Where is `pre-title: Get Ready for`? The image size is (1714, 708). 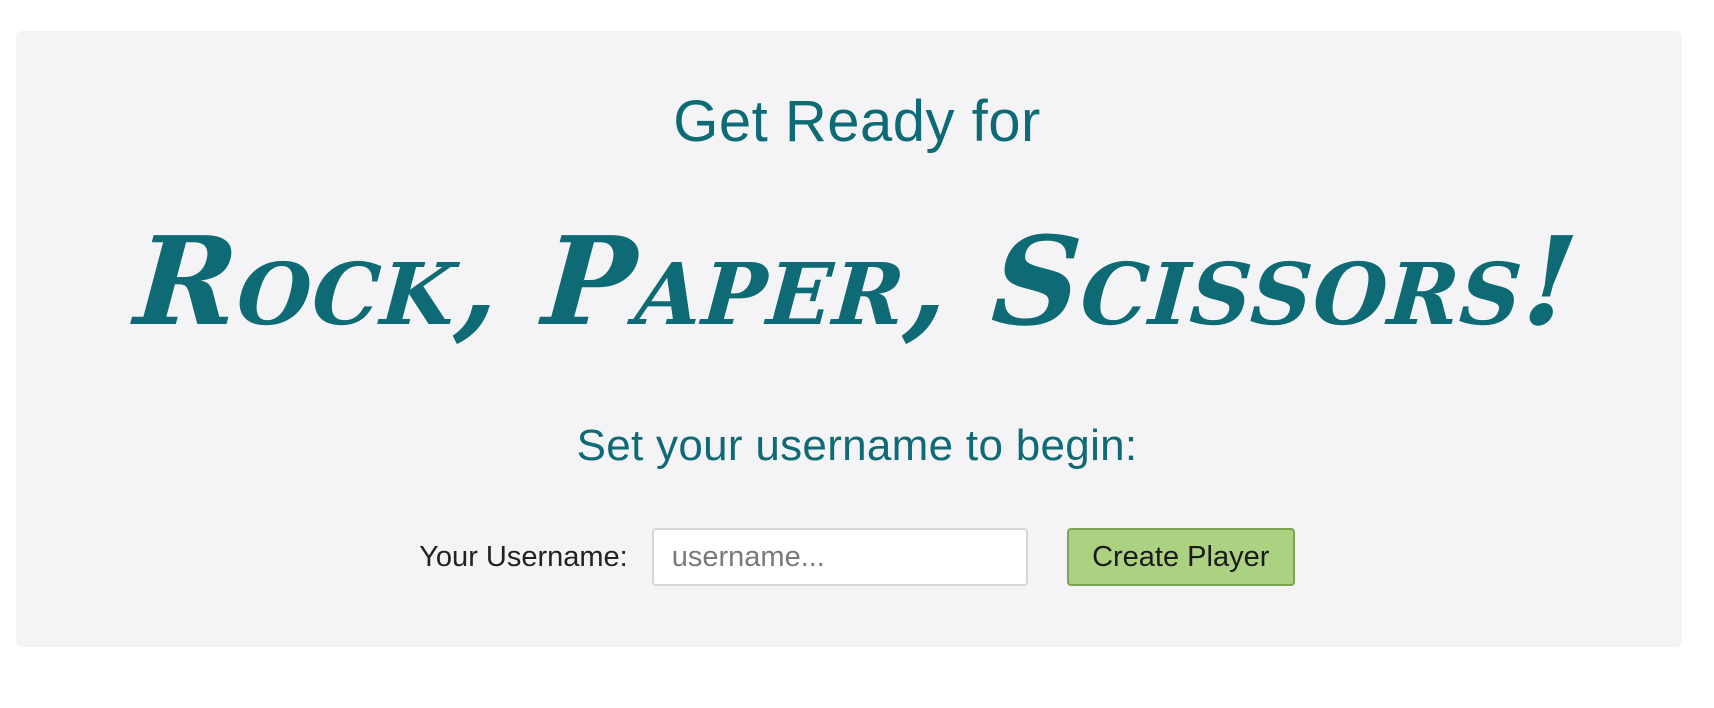 pre-title: Get Ready for is located at coordinates (857, 121).